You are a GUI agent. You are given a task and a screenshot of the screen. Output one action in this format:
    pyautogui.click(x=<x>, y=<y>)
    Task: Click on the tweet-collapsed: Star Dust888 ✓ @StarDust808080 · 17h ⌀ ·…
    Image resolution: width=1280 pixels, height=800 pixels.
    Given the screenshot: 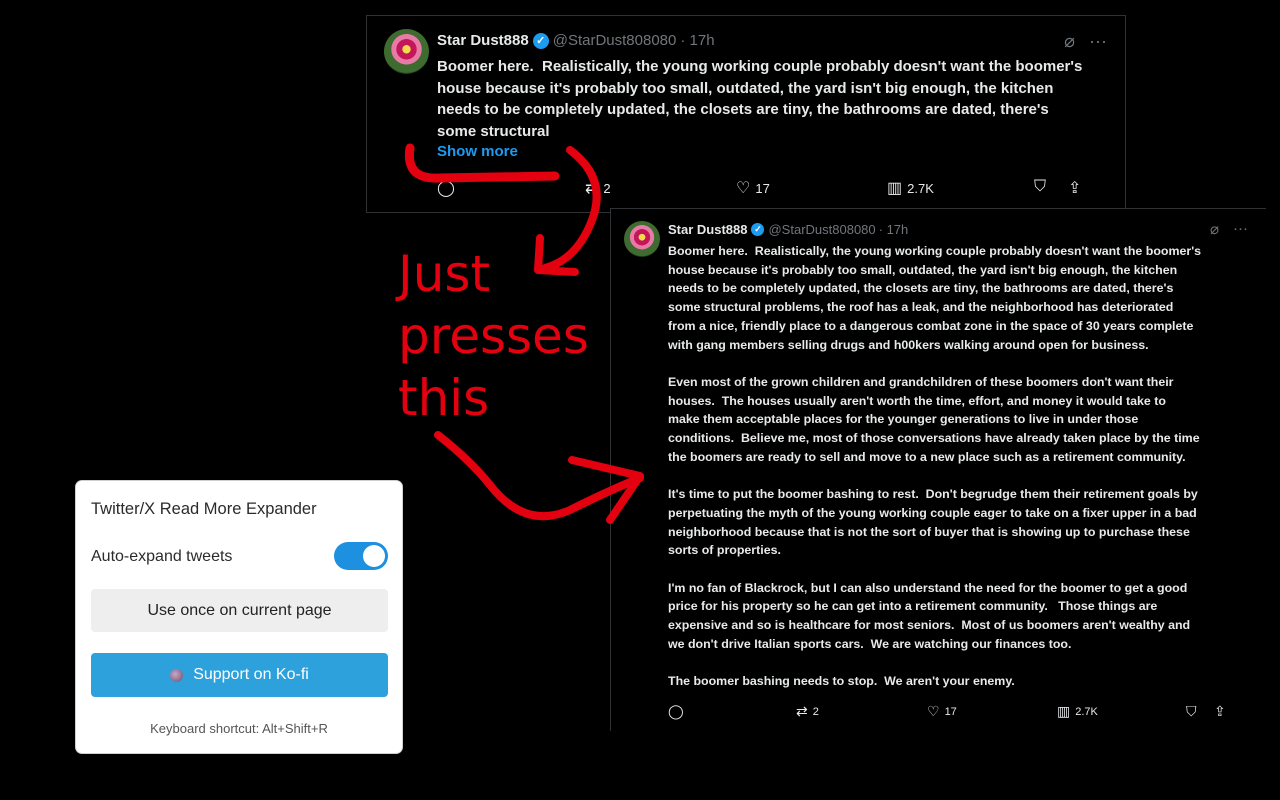 What is the action you would take?
    pyautogui.click(x=746, y=114)
    